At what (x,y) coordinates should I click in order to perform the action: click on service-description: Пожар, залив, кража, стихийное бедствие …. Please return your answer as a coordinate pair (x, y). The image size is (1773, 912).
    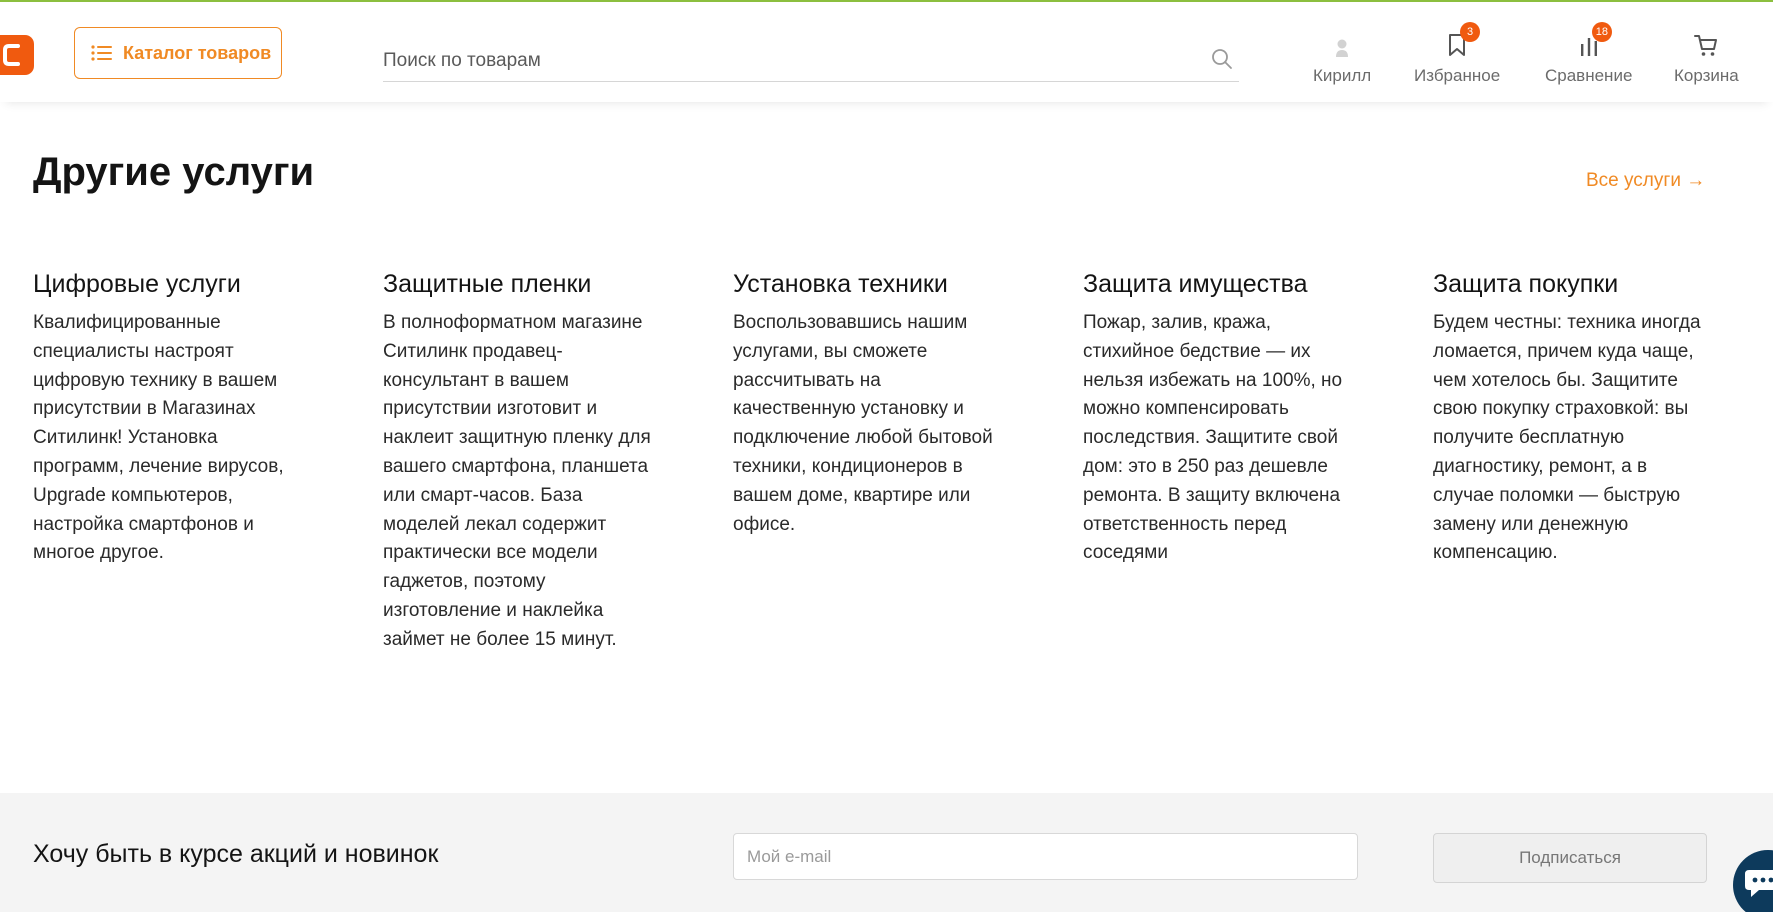
    Looking at the image, I should click on (1213, 438).